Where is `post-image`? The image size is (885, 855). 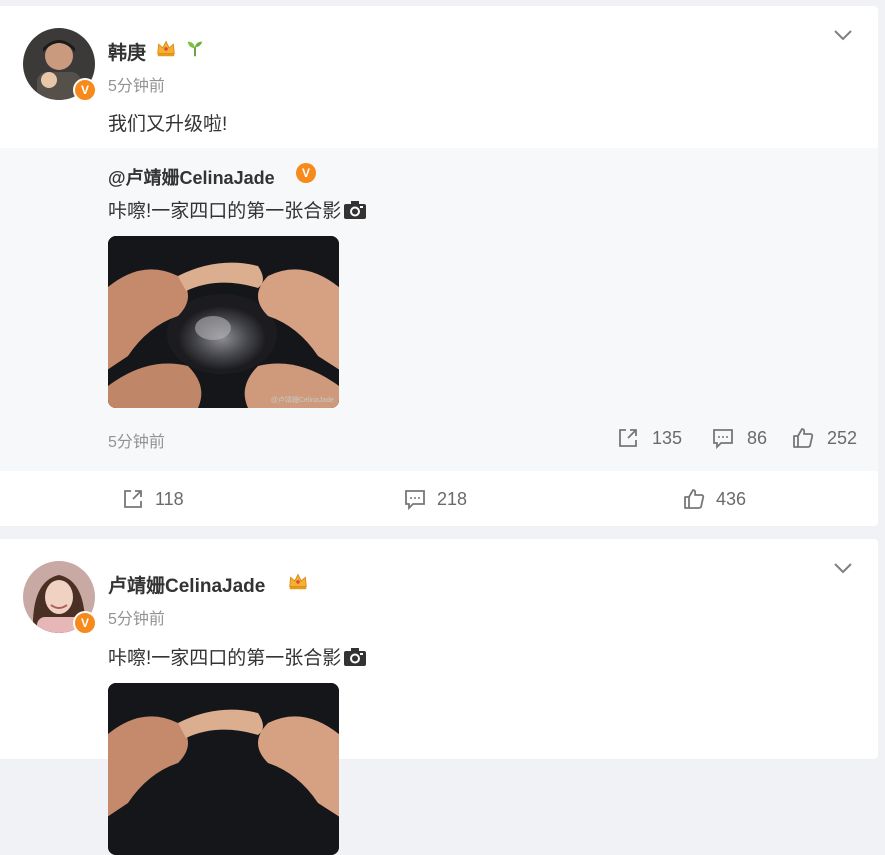 post-image is located at coordinates (223, 769).